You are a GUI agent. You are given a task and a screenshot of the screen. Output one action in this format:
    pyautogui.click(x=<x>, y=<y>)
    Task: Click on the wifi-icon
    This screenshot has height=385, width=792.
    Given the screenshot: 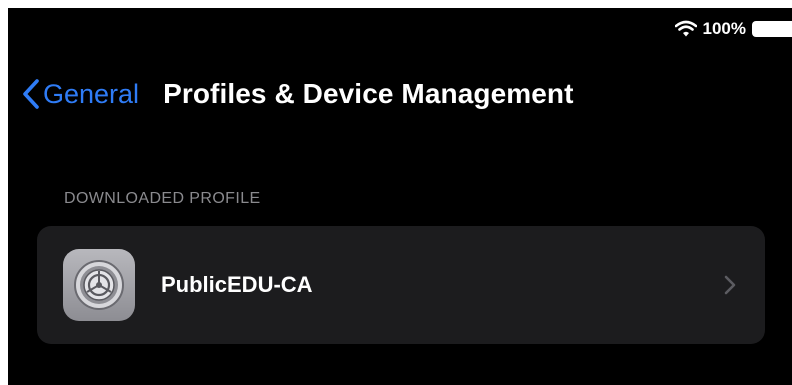 What is the action you would take?
    pyautogui.click(x=685, y=28)
    